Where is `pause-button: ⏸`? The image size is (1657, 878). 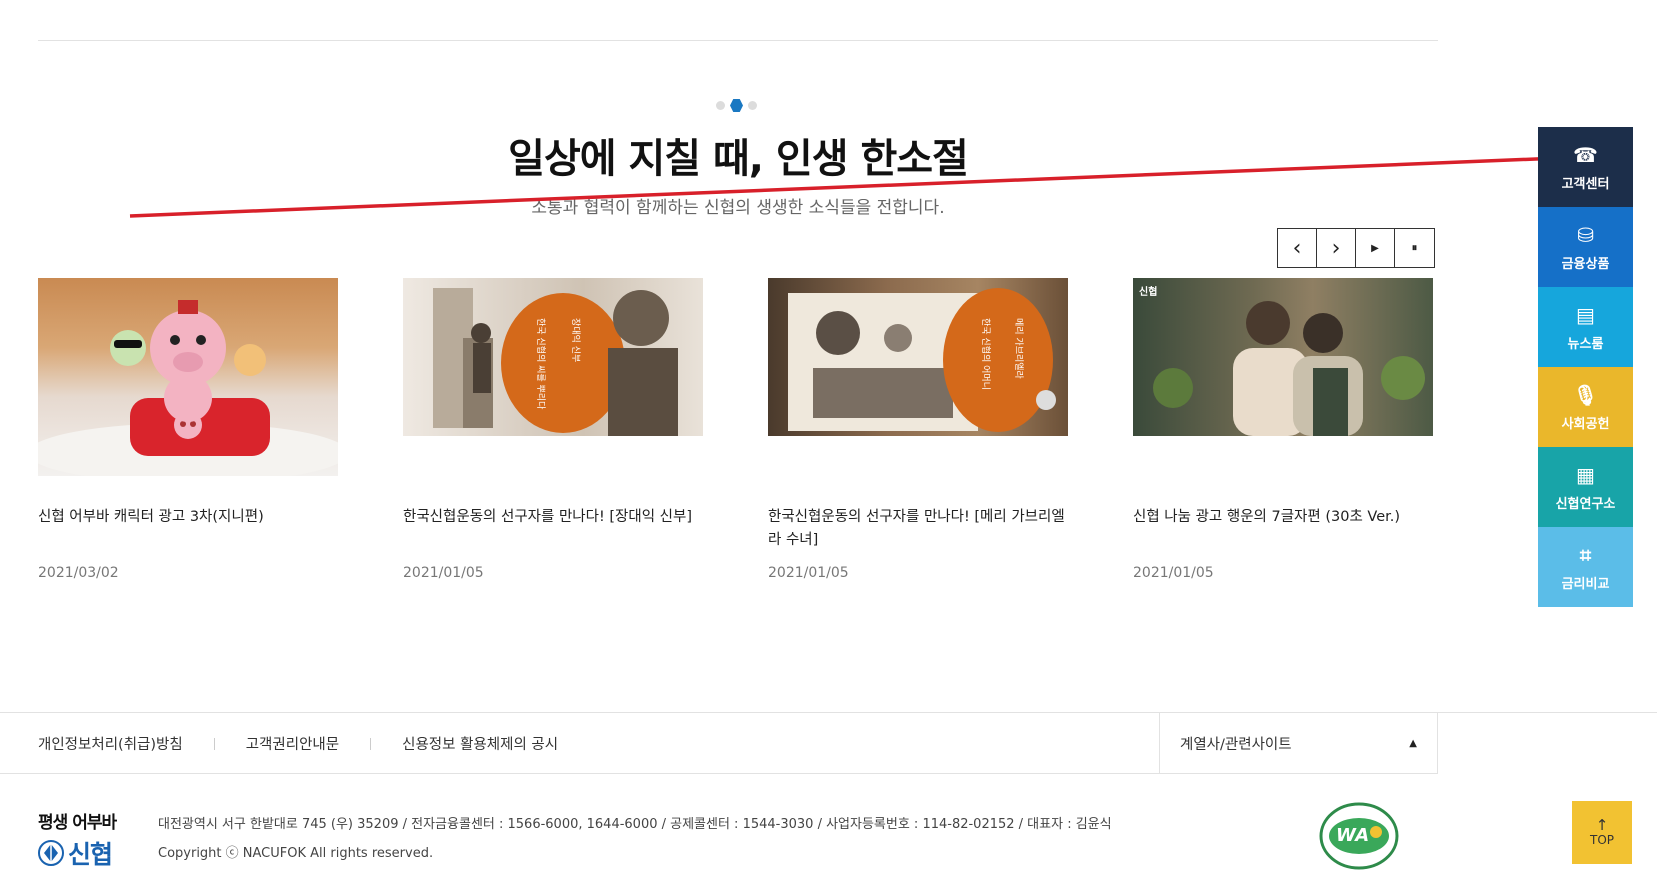
pause-button: ⏸ is located at coordinates (1414, 248).